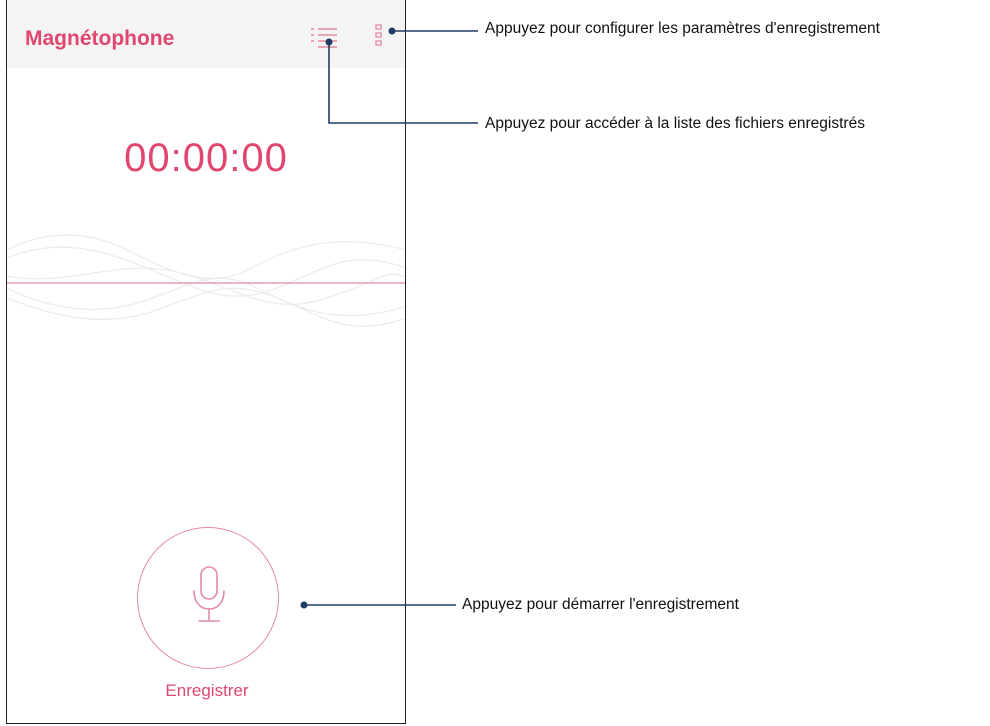 This screenshot has width=990, height=726. What do you see at coordinates (389, 318) in the screenshot?
I see `callout-lines` at bounding box center [389, 318].